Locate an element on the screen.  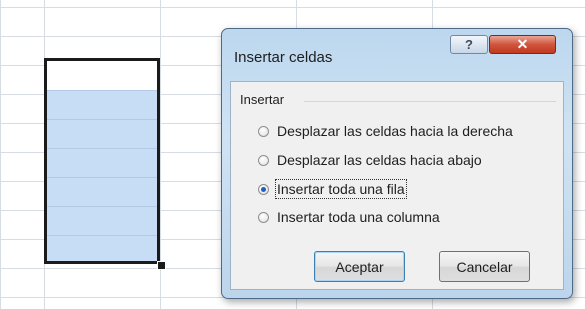
option-entire-row: Insertar toda una fila is located at coordinates (332, 189).